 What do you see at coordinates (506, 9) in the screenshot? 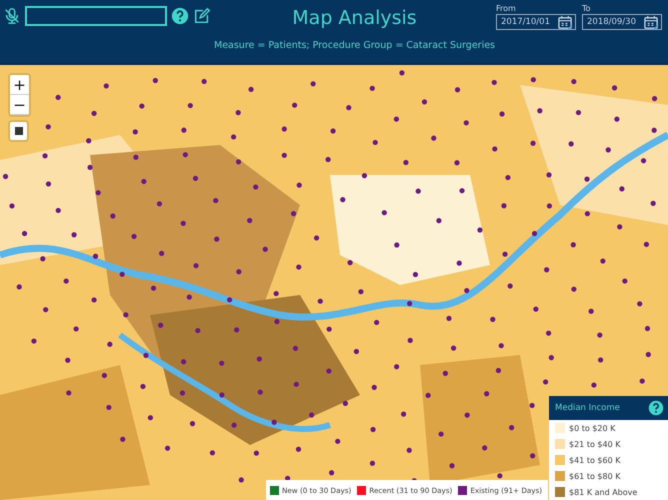
I see `date-label: From` at bounding box center [506, 9].